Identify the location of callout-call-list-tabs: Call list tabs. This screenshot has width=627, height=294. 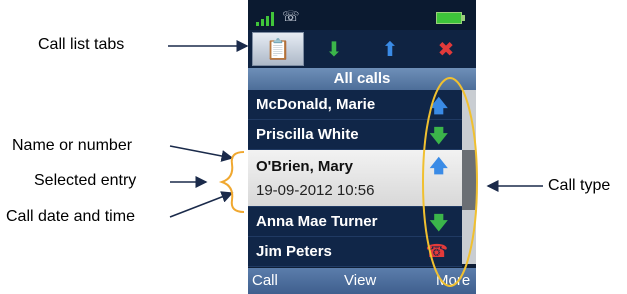
(81, 44).